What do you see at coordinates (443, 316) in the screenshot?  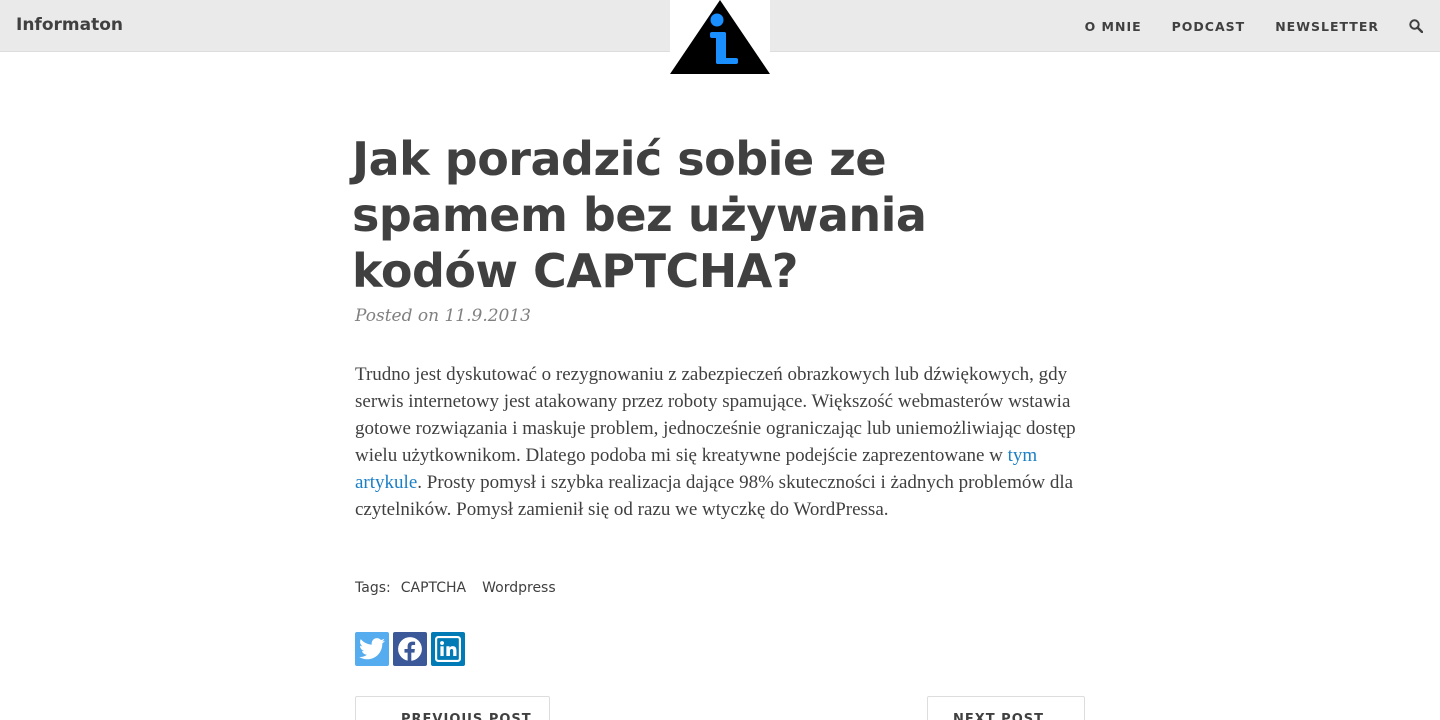 I see `post-meta: Posted on 11.9.2013` at bounding box center [443, 316].